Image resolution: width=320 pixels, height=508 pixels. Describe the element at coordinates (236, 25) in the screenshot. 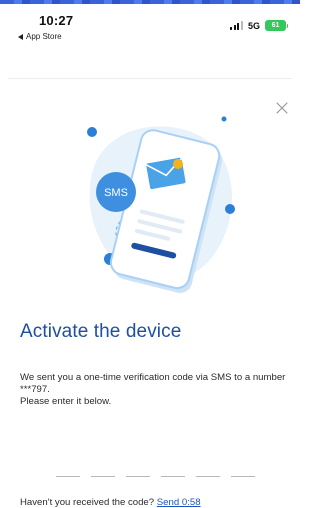

I see `signal-icon` at that location.